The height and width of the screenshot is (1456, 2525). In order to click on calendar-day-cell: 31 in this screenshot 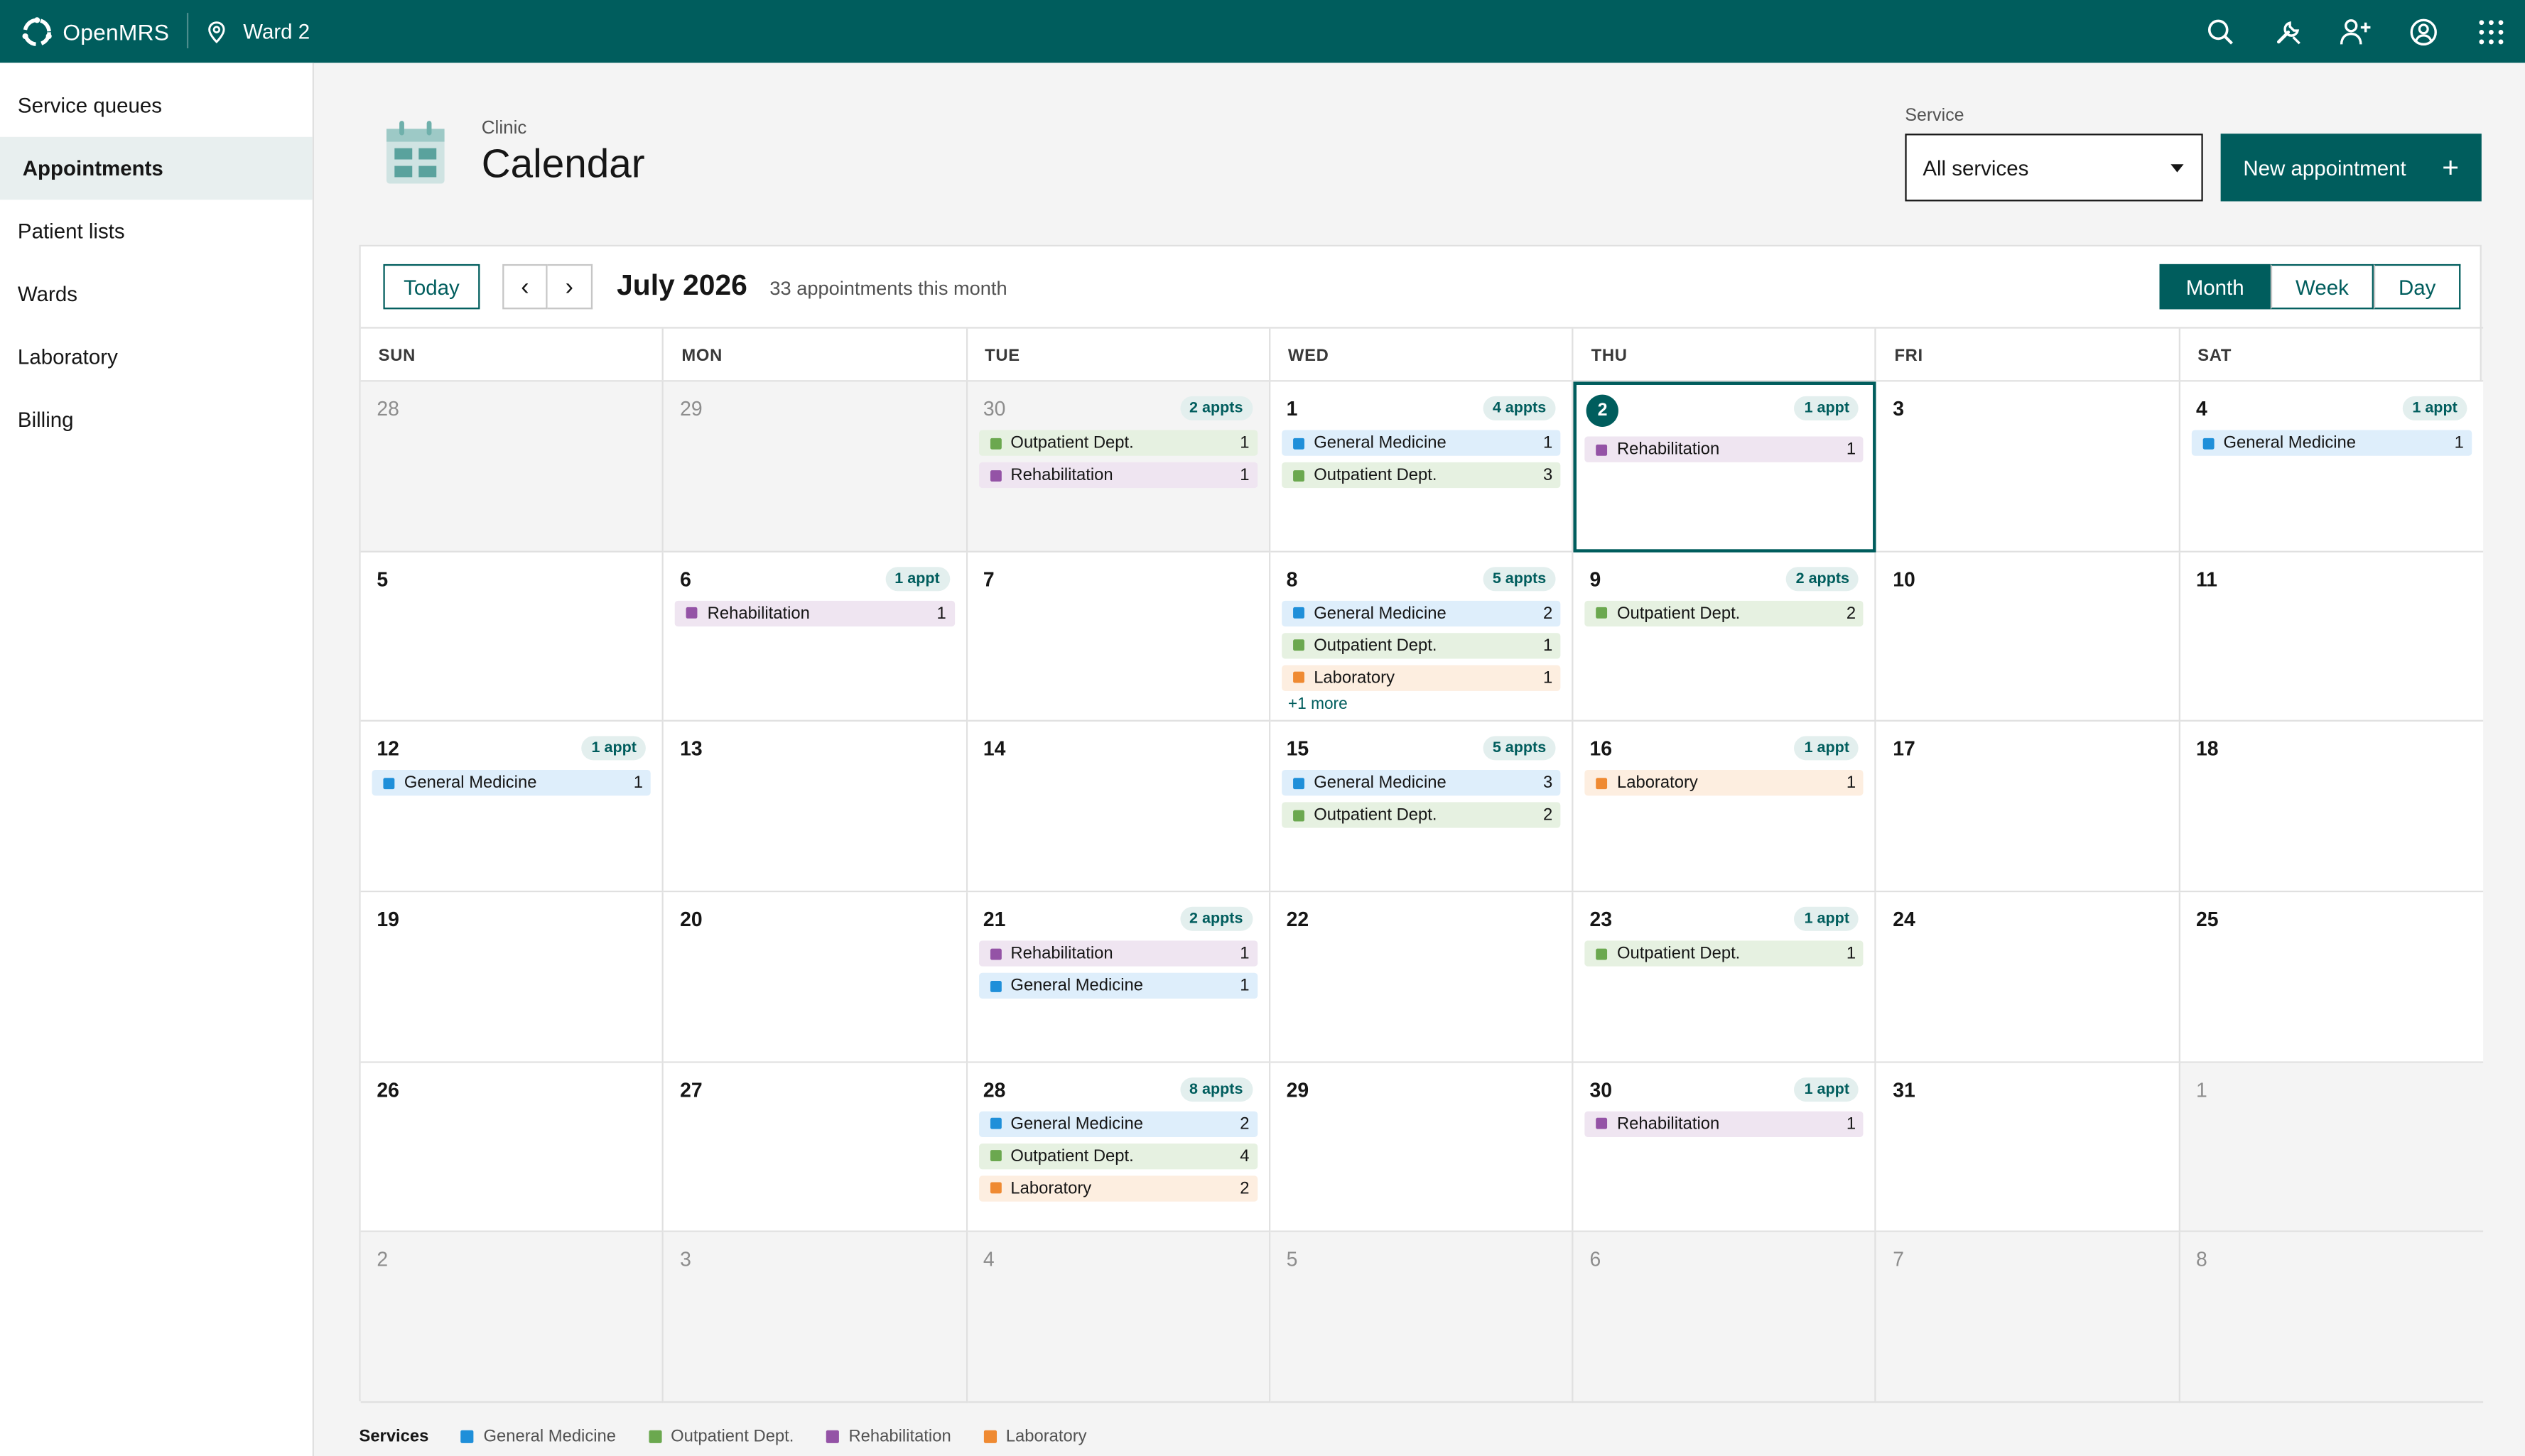, I will do `click(2028, 1147)`.